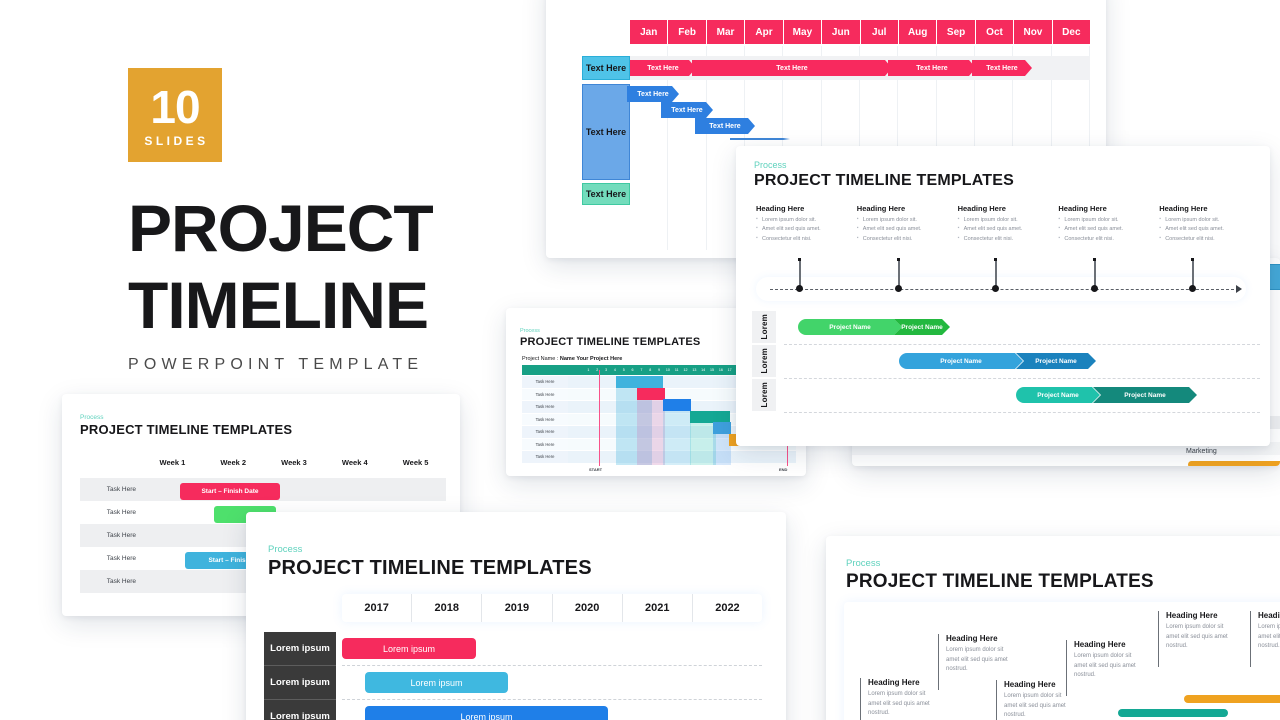 This screenshot has width=1280, height=720. What do you see at coordinates (994, 32) in the screenshot?
I see `gantt-month-cell-10: Oct` at bounding box center [994, 32].